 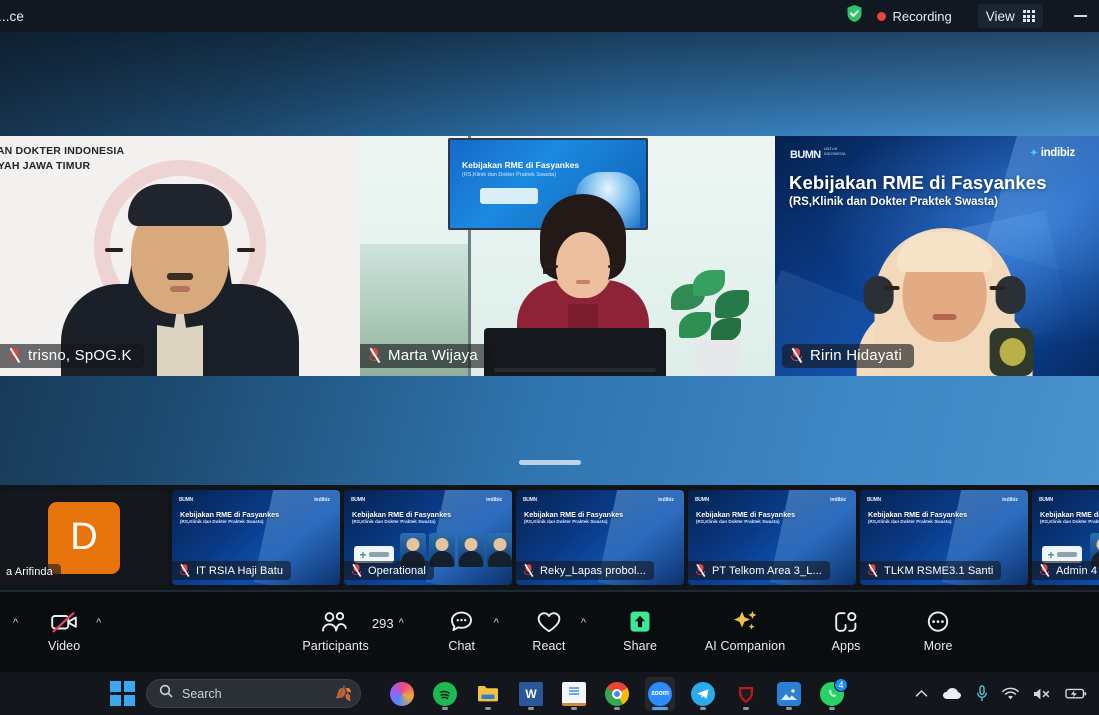 I want to click on participant-name: IT RSIA Haji Batu, so click(x=240, y=570).